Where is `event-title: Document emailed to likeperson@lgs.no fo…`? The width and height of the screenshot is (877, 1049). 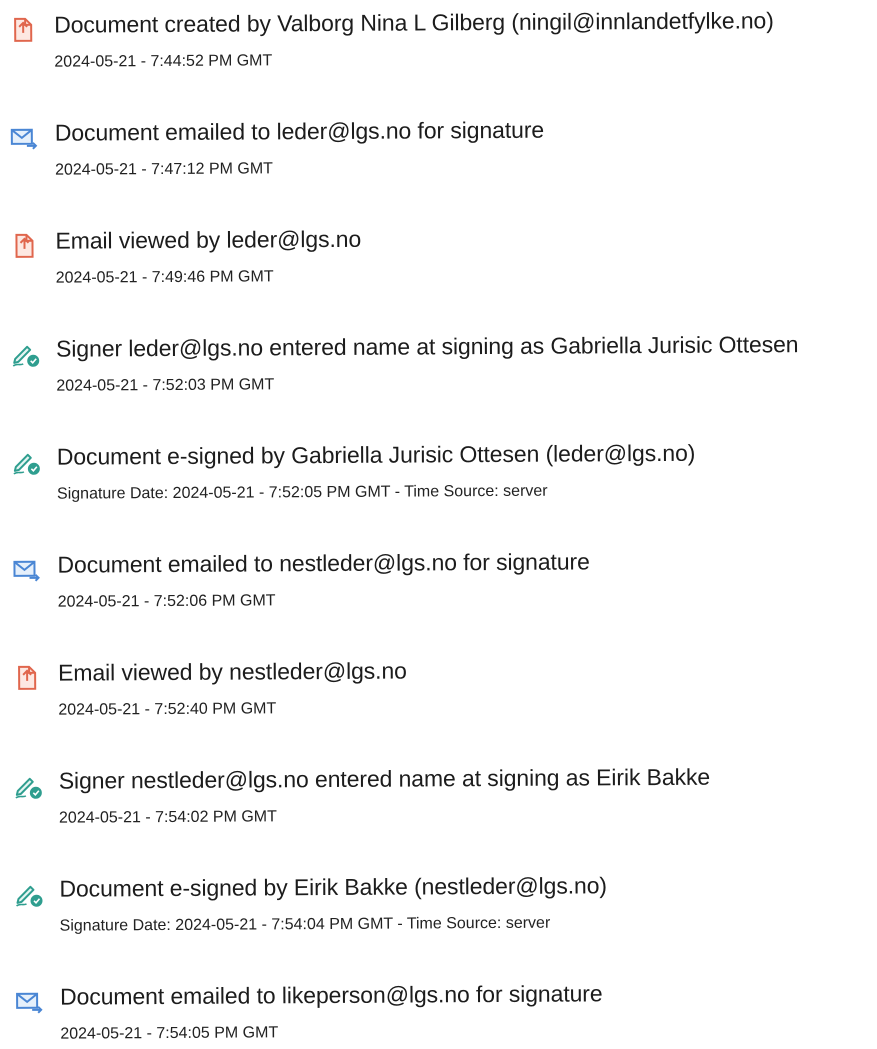
event-title: Document emailed to likeperson@lgs.no fo… is located at coordinates (331, 995).